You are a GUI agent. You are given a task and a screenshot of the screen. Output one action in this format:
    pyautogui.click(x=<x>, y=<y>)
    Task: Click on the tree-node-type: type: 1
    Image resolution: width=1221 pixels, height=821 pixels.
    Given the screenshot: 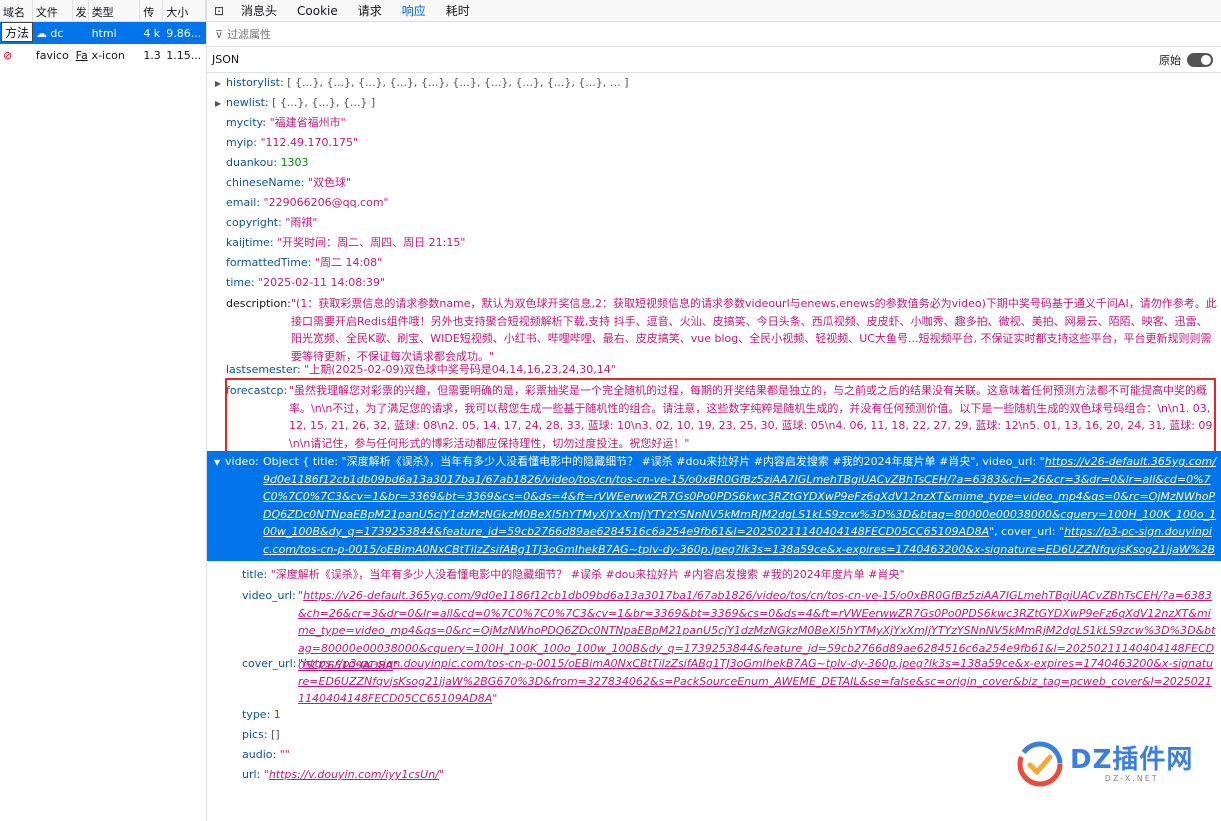 What is the action you would take?
    pyautogui.click(x=261, y=715)
    